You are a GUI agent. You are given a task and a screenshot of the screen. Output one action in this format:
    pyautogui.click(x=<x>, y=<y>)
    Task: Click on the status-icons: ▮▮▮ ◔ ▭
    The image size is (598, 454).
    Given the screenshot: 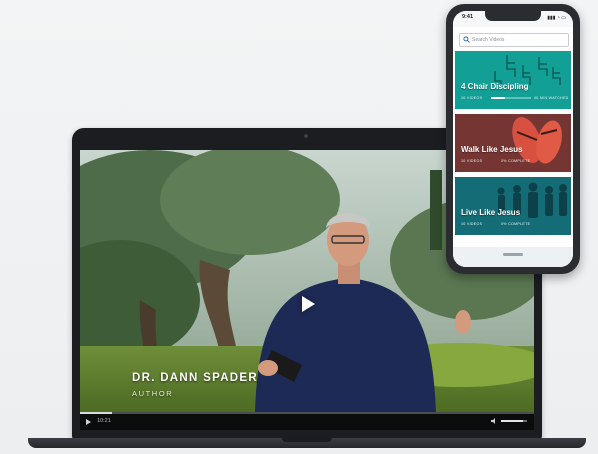 What is the action you would take?
    pyautogui.click(x=556, y=18)
    